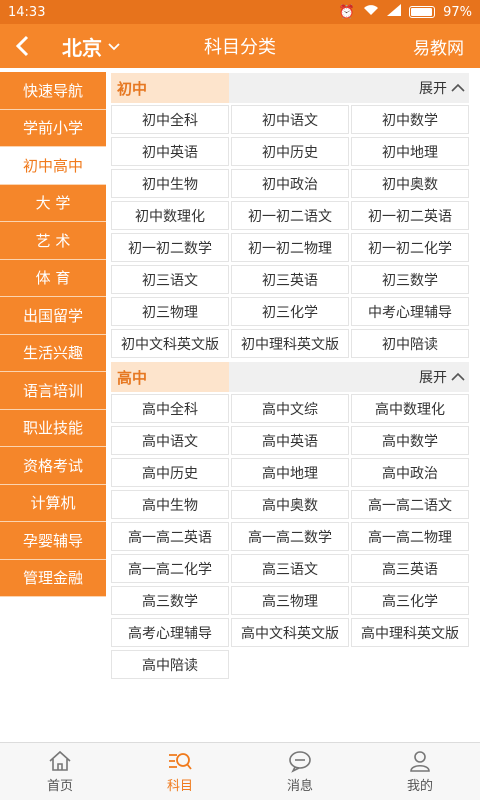  What do you see at coordinates (410, 183) in the screenshot?
I see `subject-item: 初中奥数` at bounding box center [410, 183].